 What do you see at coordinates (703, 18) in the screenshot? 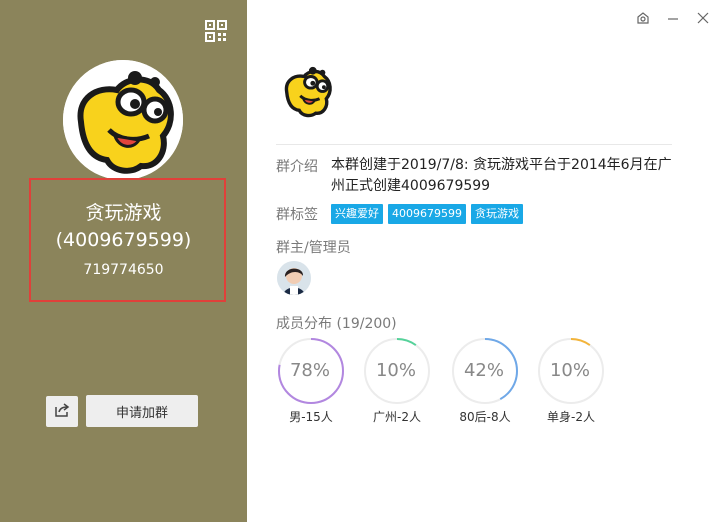
I see `close-icon` at bounding box center [703, 18].